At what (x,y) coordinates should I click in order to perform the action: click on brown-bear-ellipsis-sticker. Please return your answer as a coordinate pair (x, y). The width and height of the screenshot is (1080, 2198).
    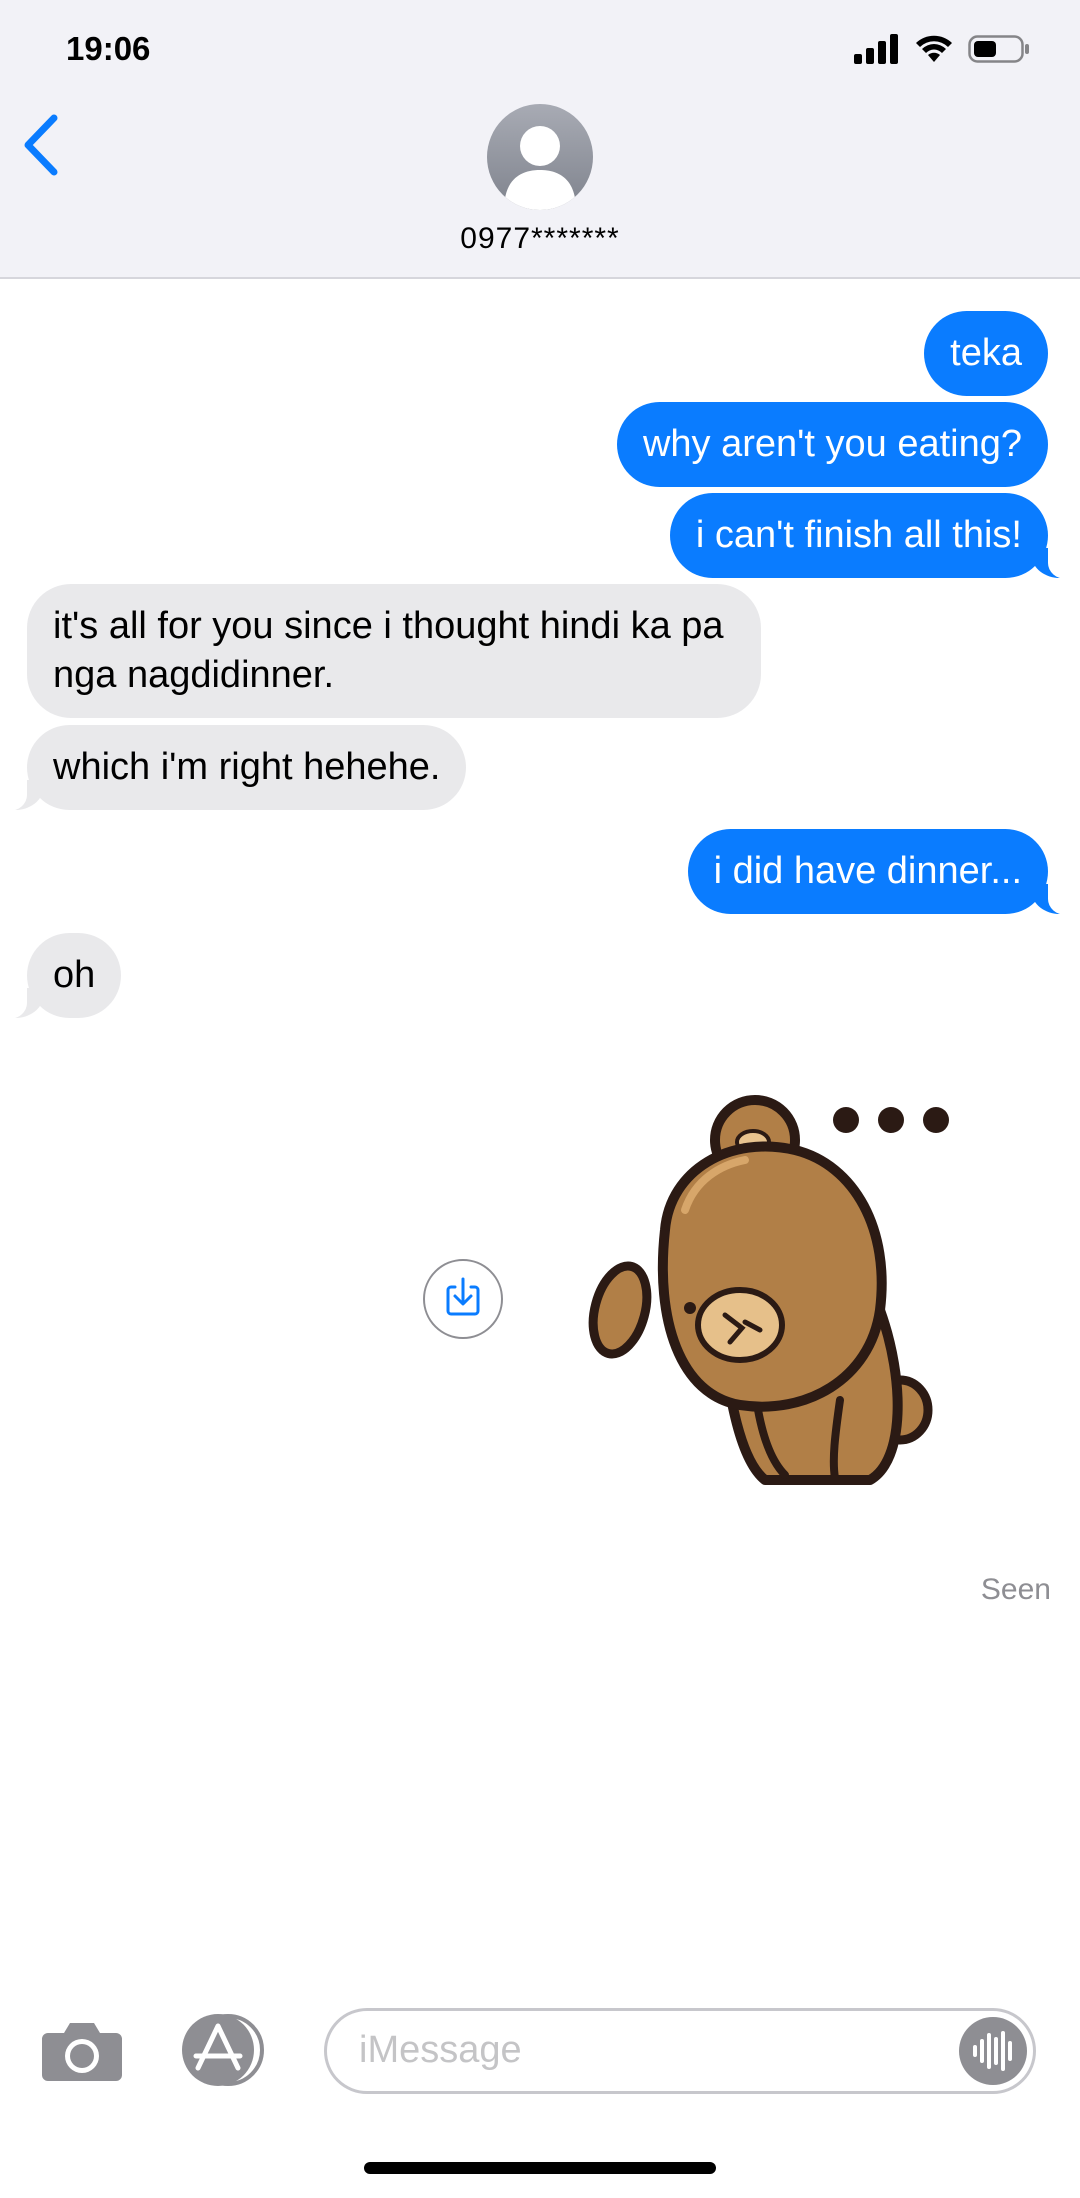
    Looking at the image, I should click on (780, 1290).